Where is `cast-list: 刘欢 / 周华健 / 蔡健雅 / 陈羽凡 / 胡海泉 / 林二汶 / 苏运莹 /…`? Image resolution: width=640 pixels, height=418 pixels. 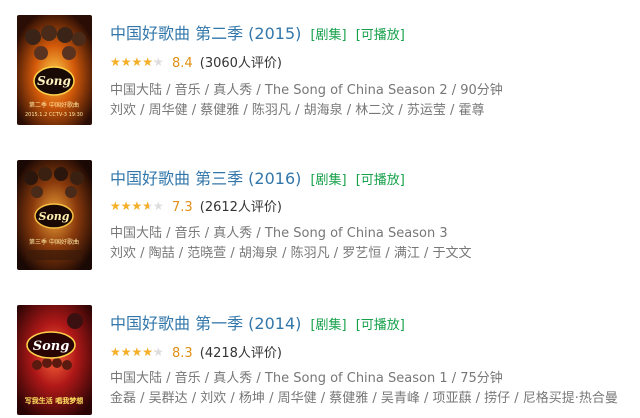
cast-list: 刘欢 / 周华健 / 蔡健雅 / 陈羽凡 / 胡海泉 / 林二汶 / 苏运莹 /… is located at coordinates (297, 110).